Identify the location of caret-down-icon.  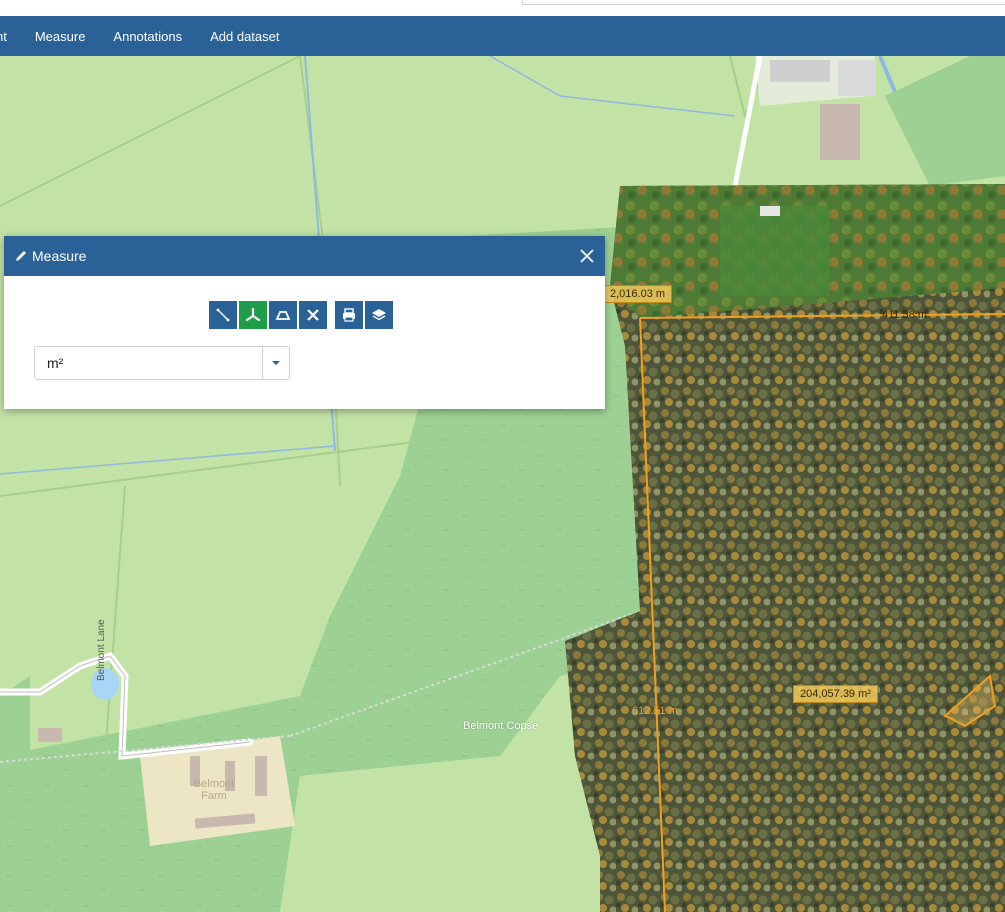
(275, 363).